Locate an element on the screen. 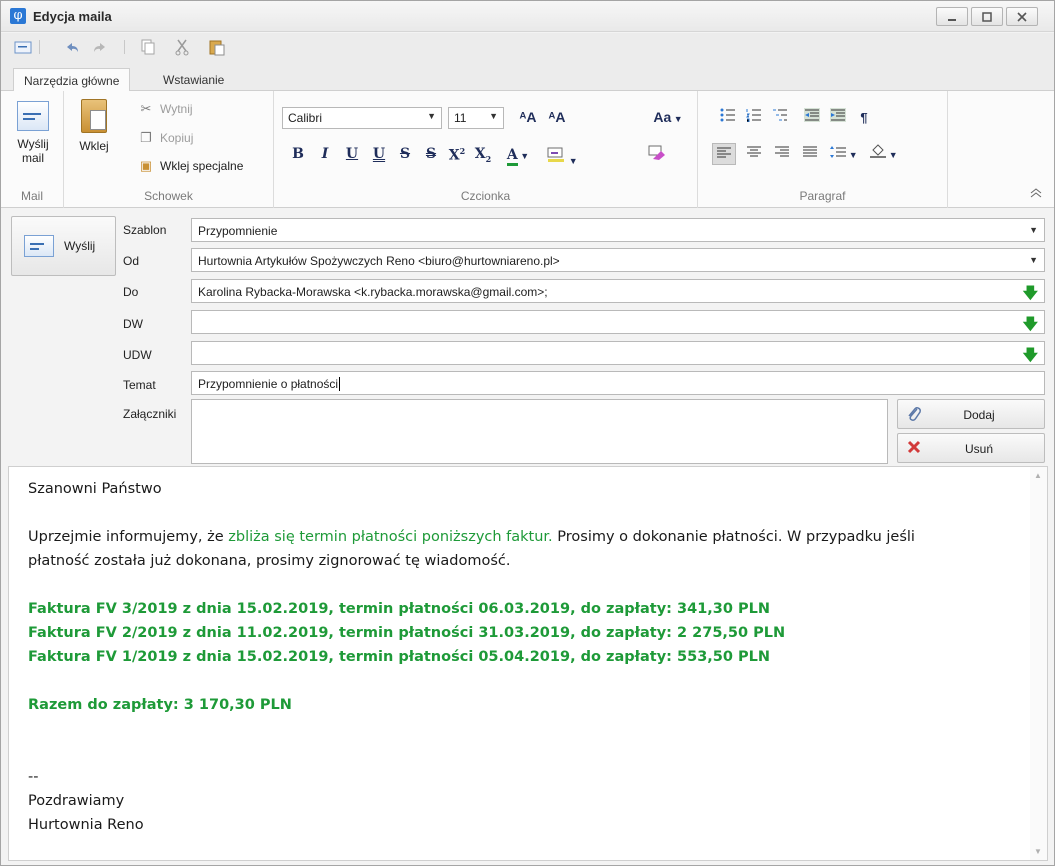  clear-formatting-icon is located at coordinates (657, 154).